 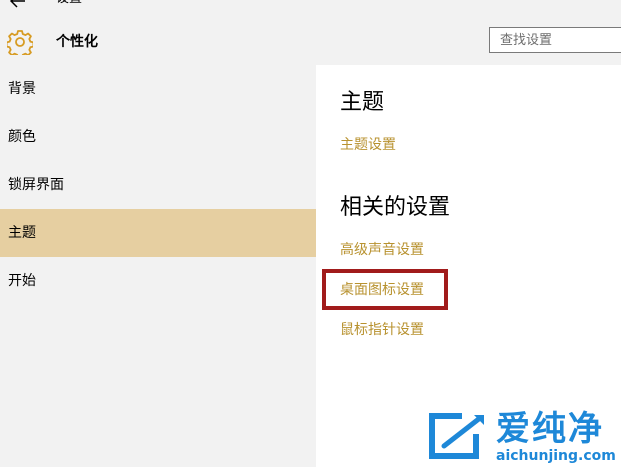 What do you see at coordinates (362, 102) in the screenshot?
I see `theme-heading: 主题` at bounding box center [362, 102].